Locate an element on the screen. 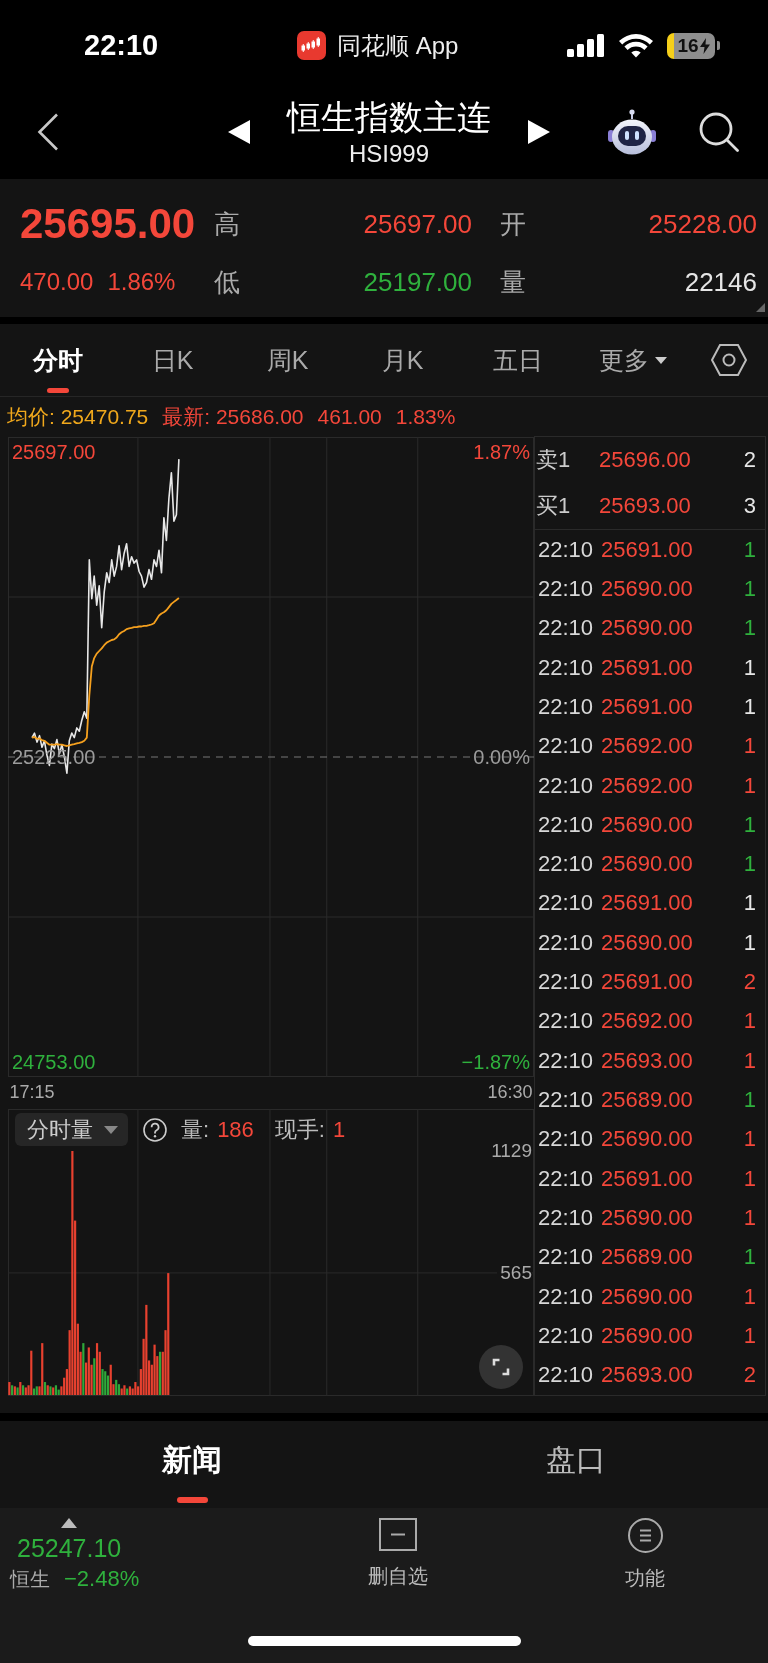 This screenshot has height=1663, width=768. settings-icon is located at coordinates (729, 360).